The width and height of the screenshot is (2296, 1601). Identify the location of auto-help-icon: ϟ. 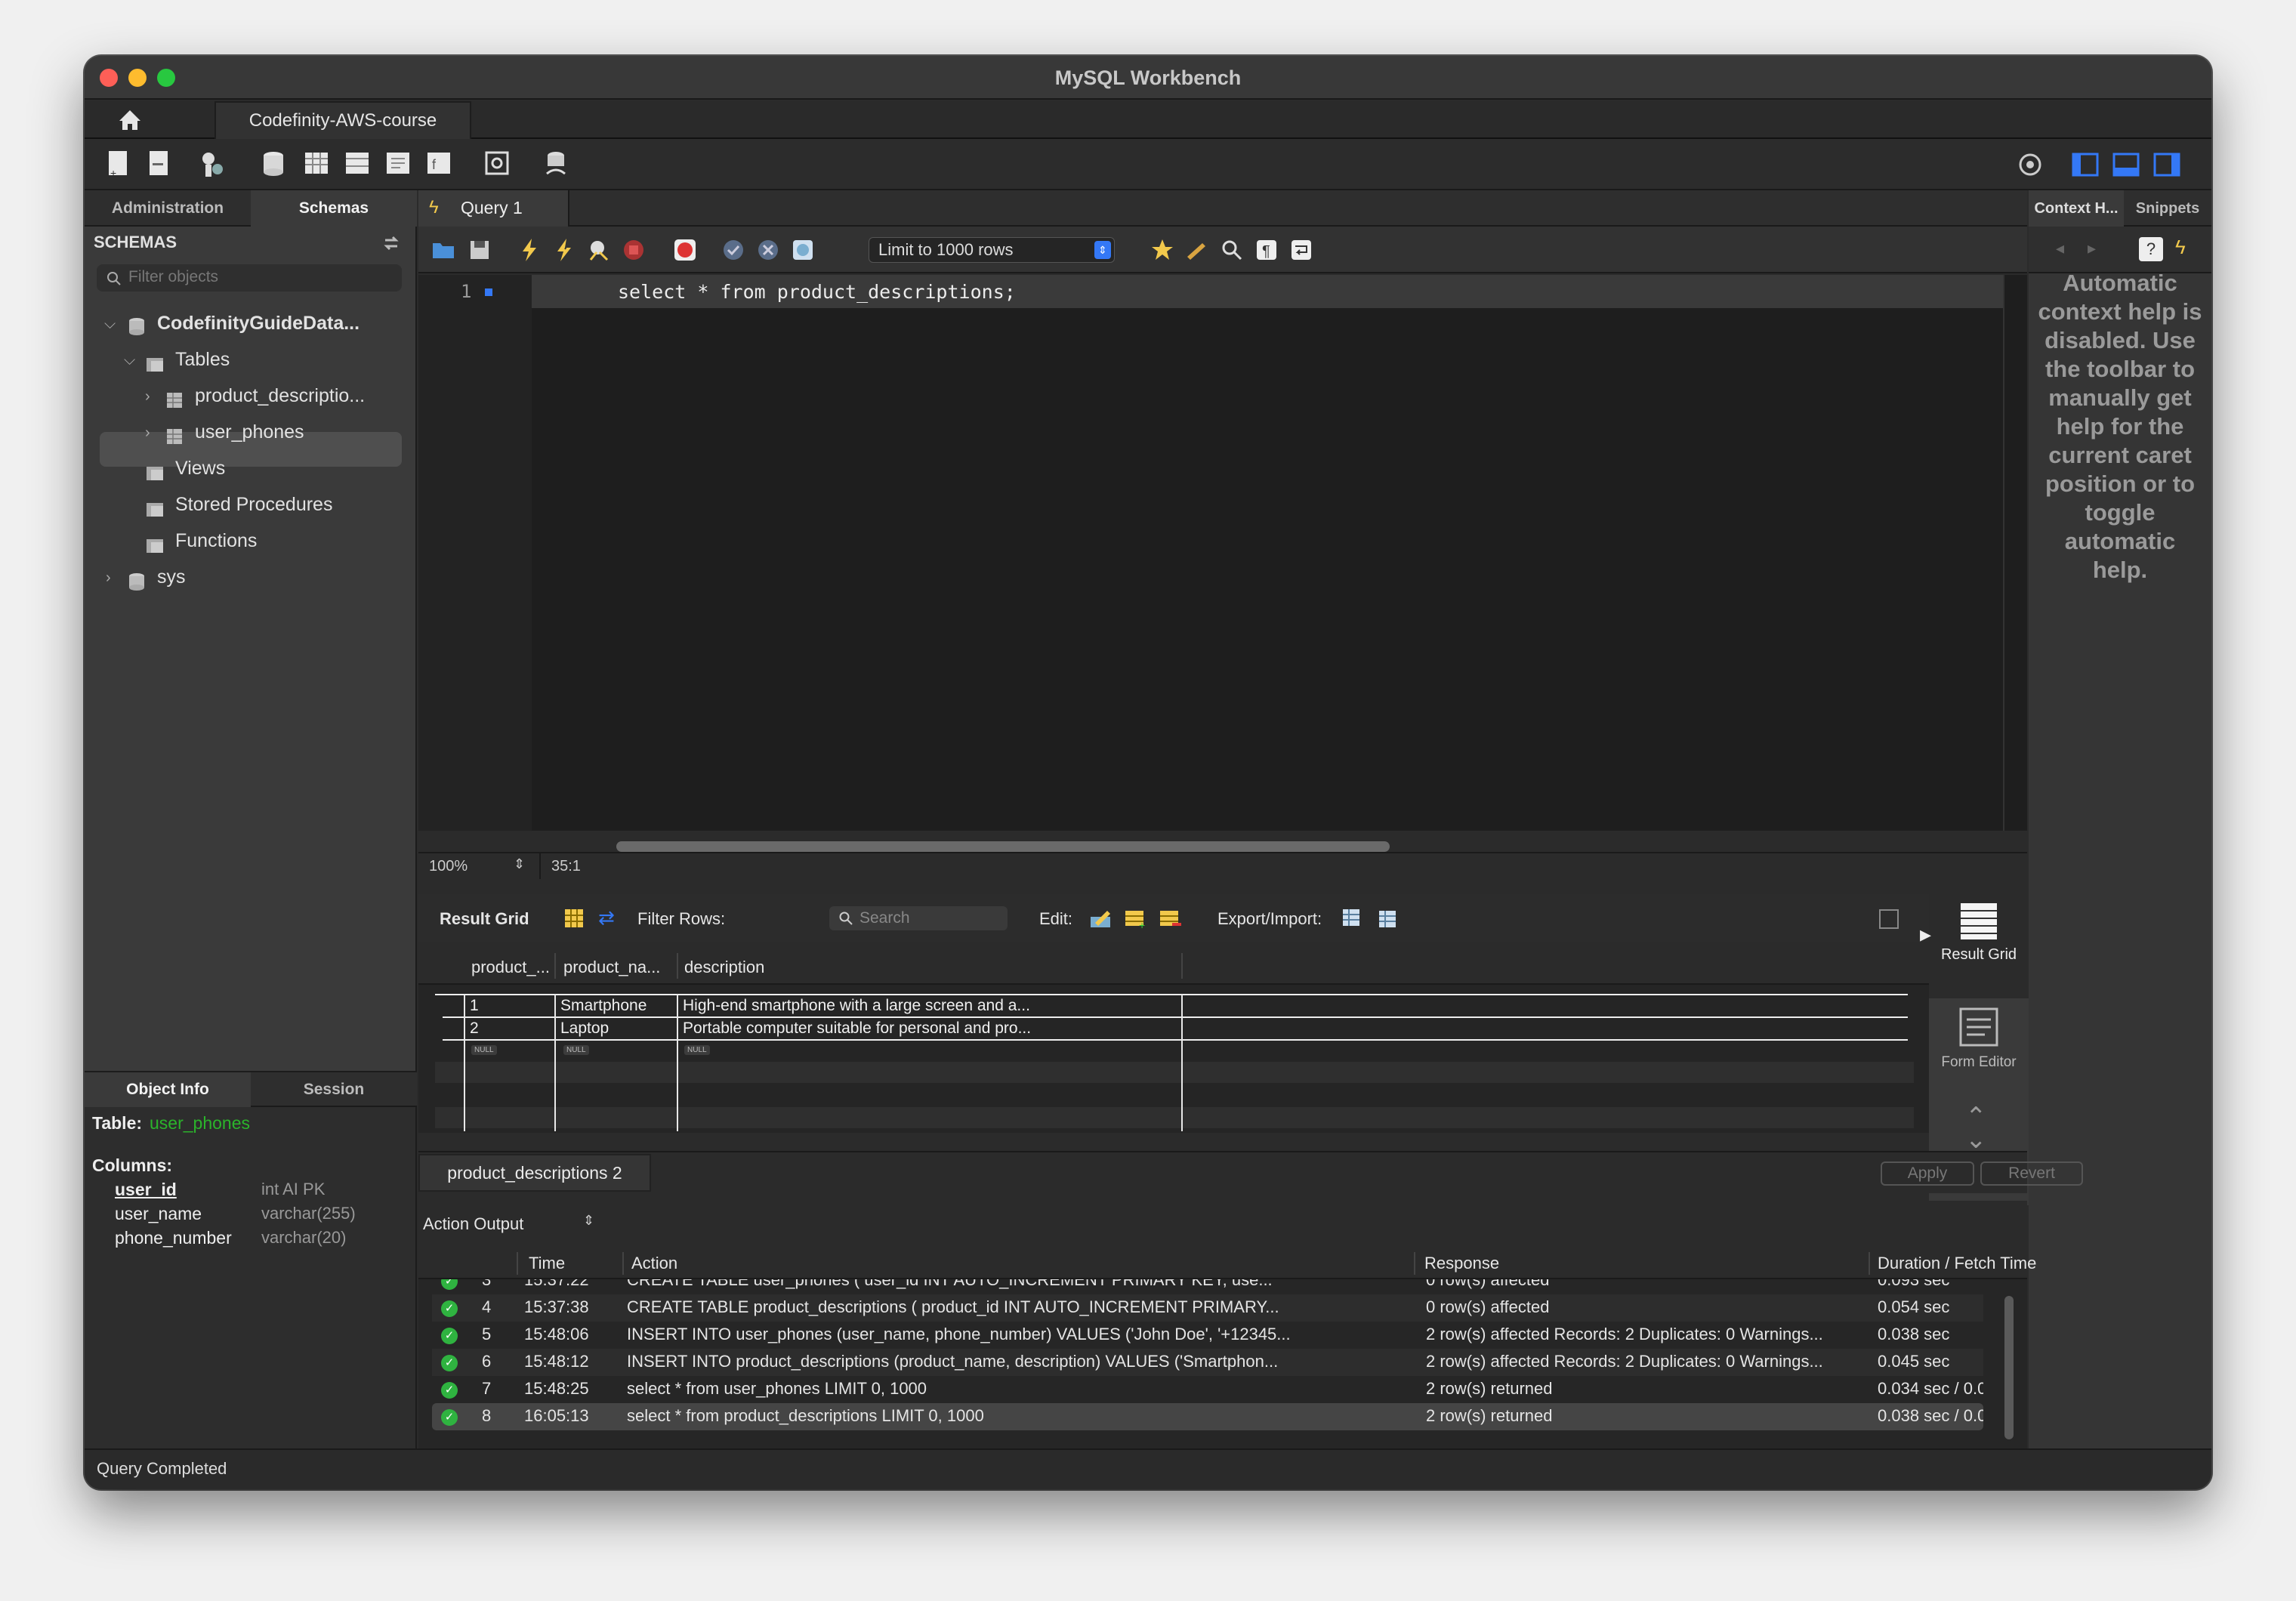
(2180, 247).